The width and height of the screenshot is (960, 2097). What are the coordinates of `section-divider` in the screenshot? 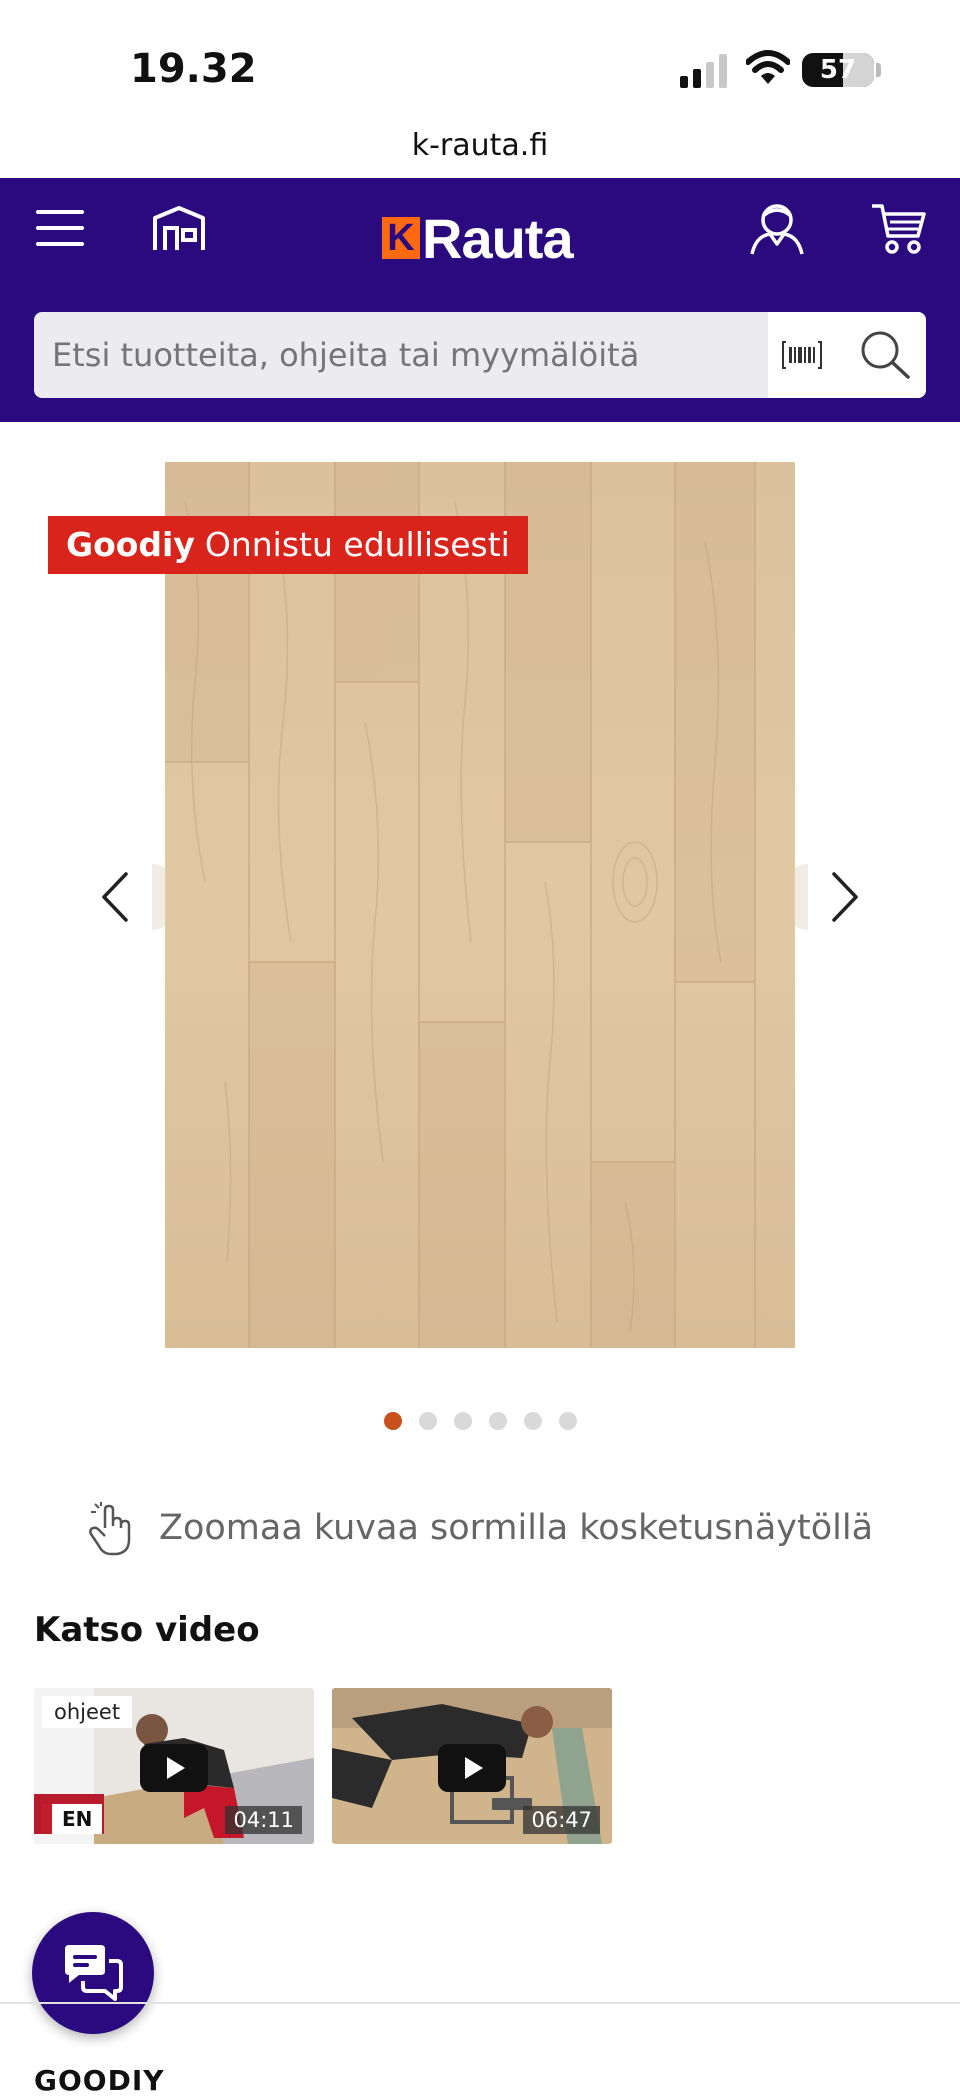 It's located at (480, 2003).